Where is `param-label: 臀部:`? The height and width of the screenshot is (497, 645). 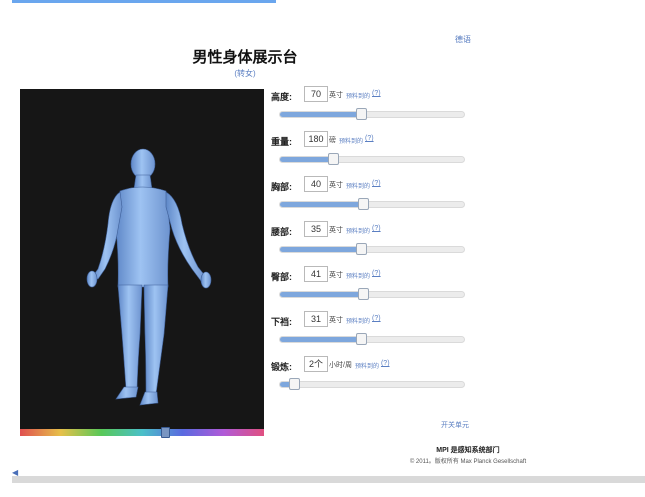 param-label: 臀部: is located at coordinates (281, 277).